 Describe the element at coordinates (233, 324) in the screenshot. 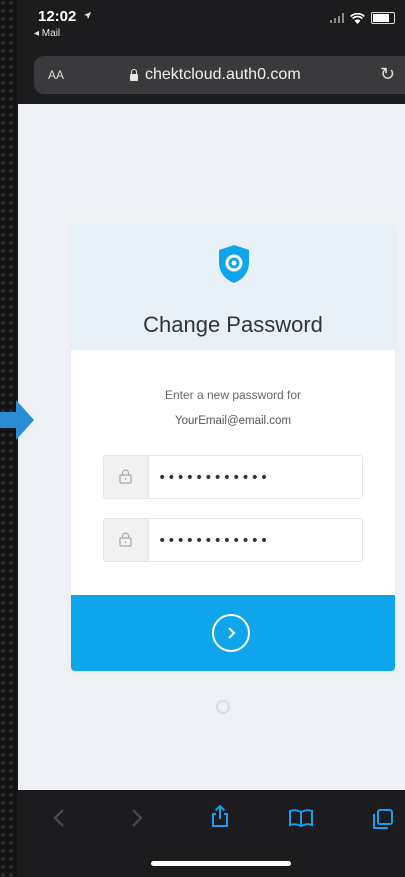

I see `page-title: Change Password` at that location.